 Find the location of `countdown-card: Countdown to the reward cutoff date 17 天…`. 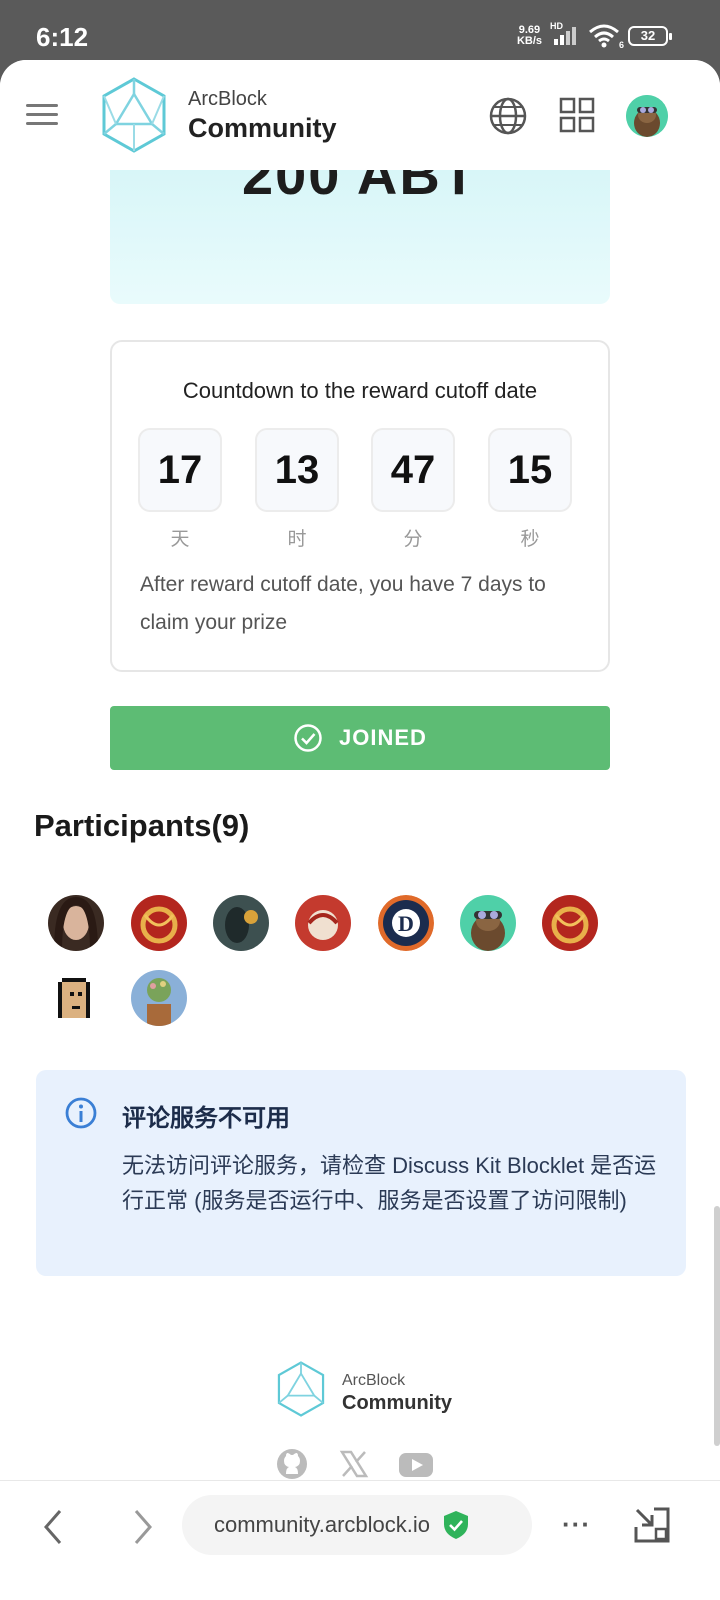

countdown-card: Countdown to the reward cutoff date 17 天… is located at coordinates (360, 506).